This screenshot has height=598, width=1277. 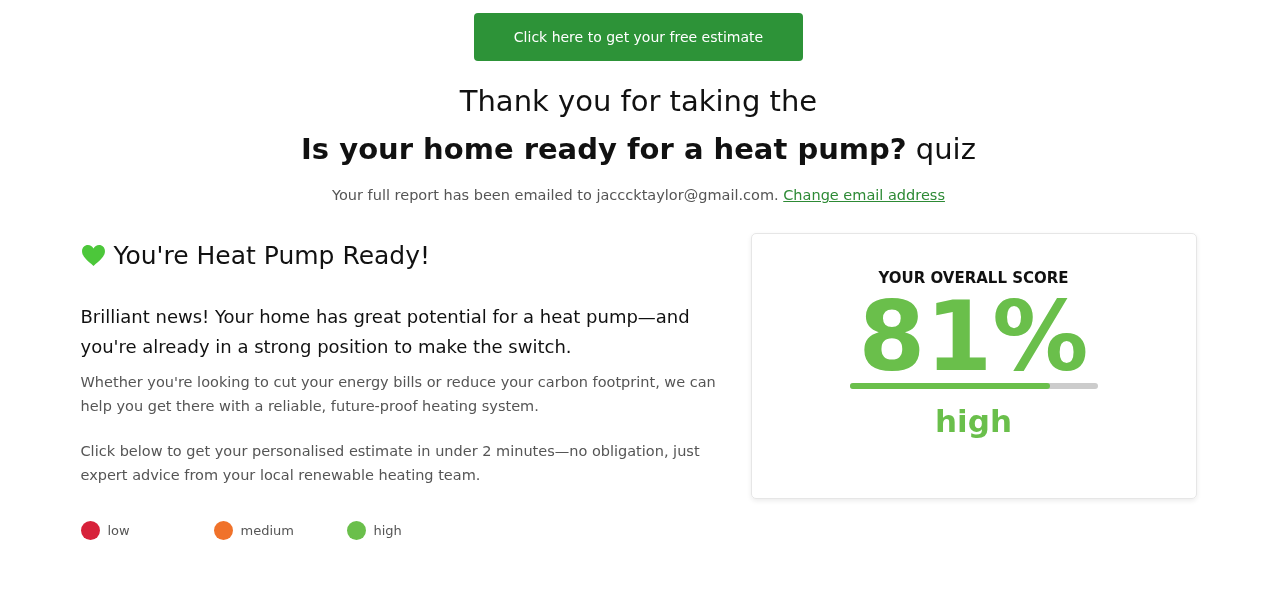 What do you see at coordinates (385, 332) in the screenshot?
I see `result-lead: Brilliant news! Your home has great potential for a heat pump—and you're already in a strong position to make the switch.` at bounding box center [385, 332].